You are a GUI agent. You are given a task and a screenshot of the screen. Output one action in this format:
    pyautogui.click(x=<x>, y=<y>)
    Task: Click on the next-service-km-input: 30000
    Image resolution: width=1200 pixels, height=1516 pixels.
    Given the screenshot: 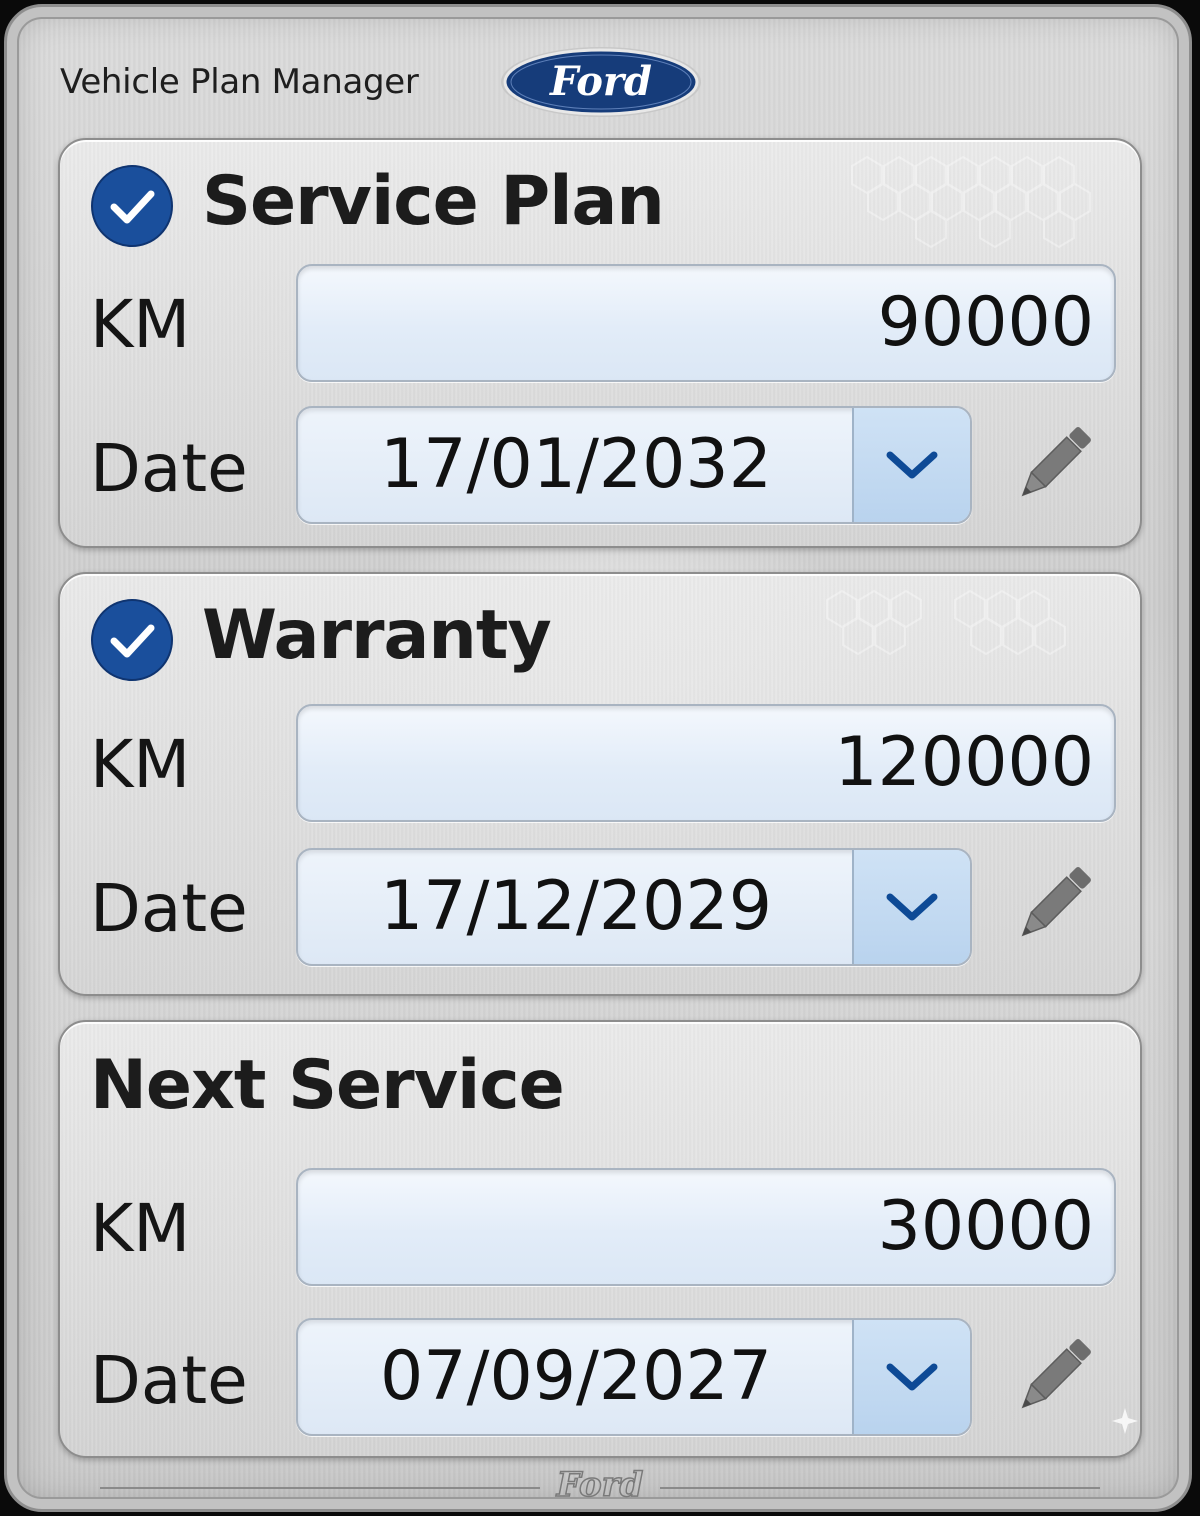 What is the action you would take?
    pyautogui.click(x=706, y=1227)
    